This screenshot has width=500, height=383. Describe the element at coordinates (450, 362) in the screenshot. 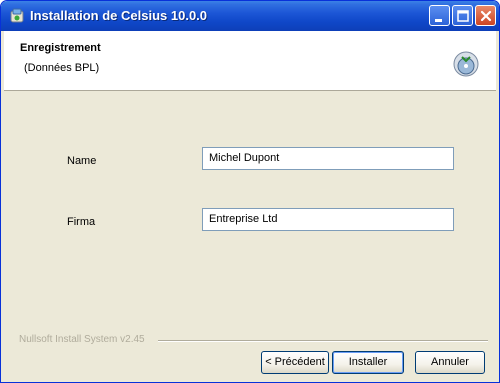

I see `cancel-button: Annuler` at that location.